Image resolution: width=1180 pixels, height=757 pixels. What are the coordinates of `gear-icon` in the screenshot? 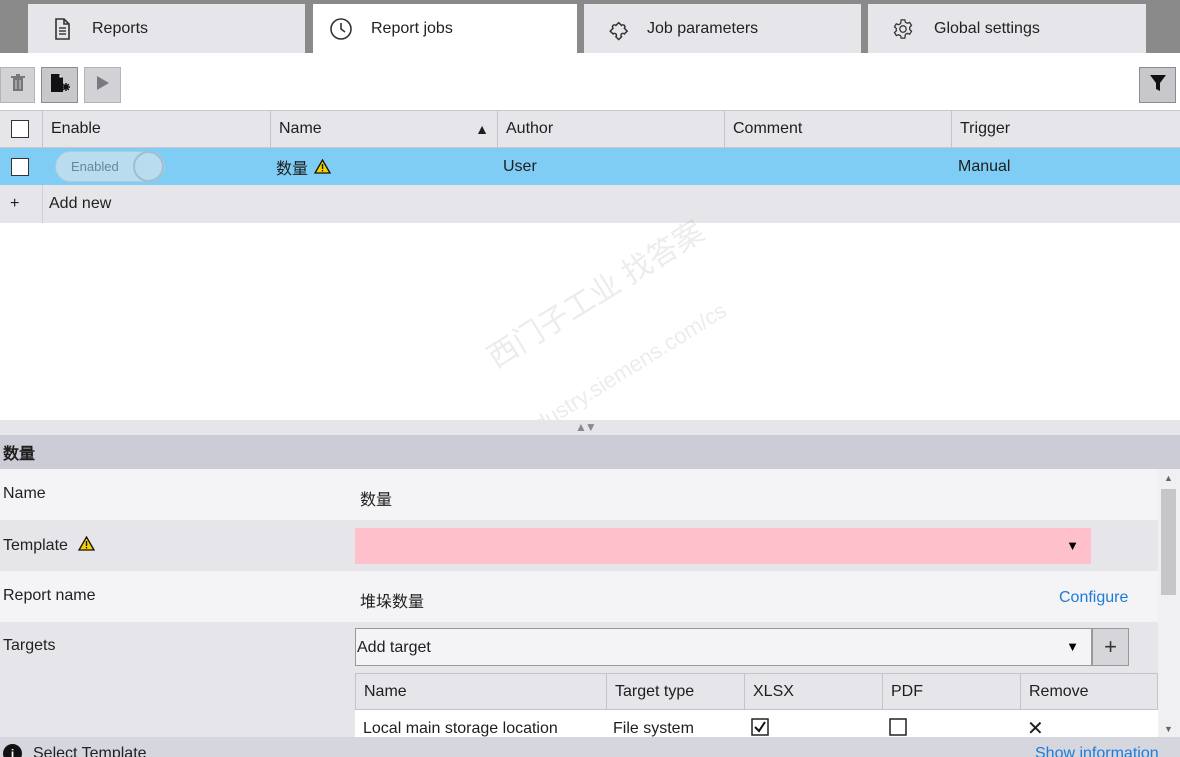 It's located at (903, 29).